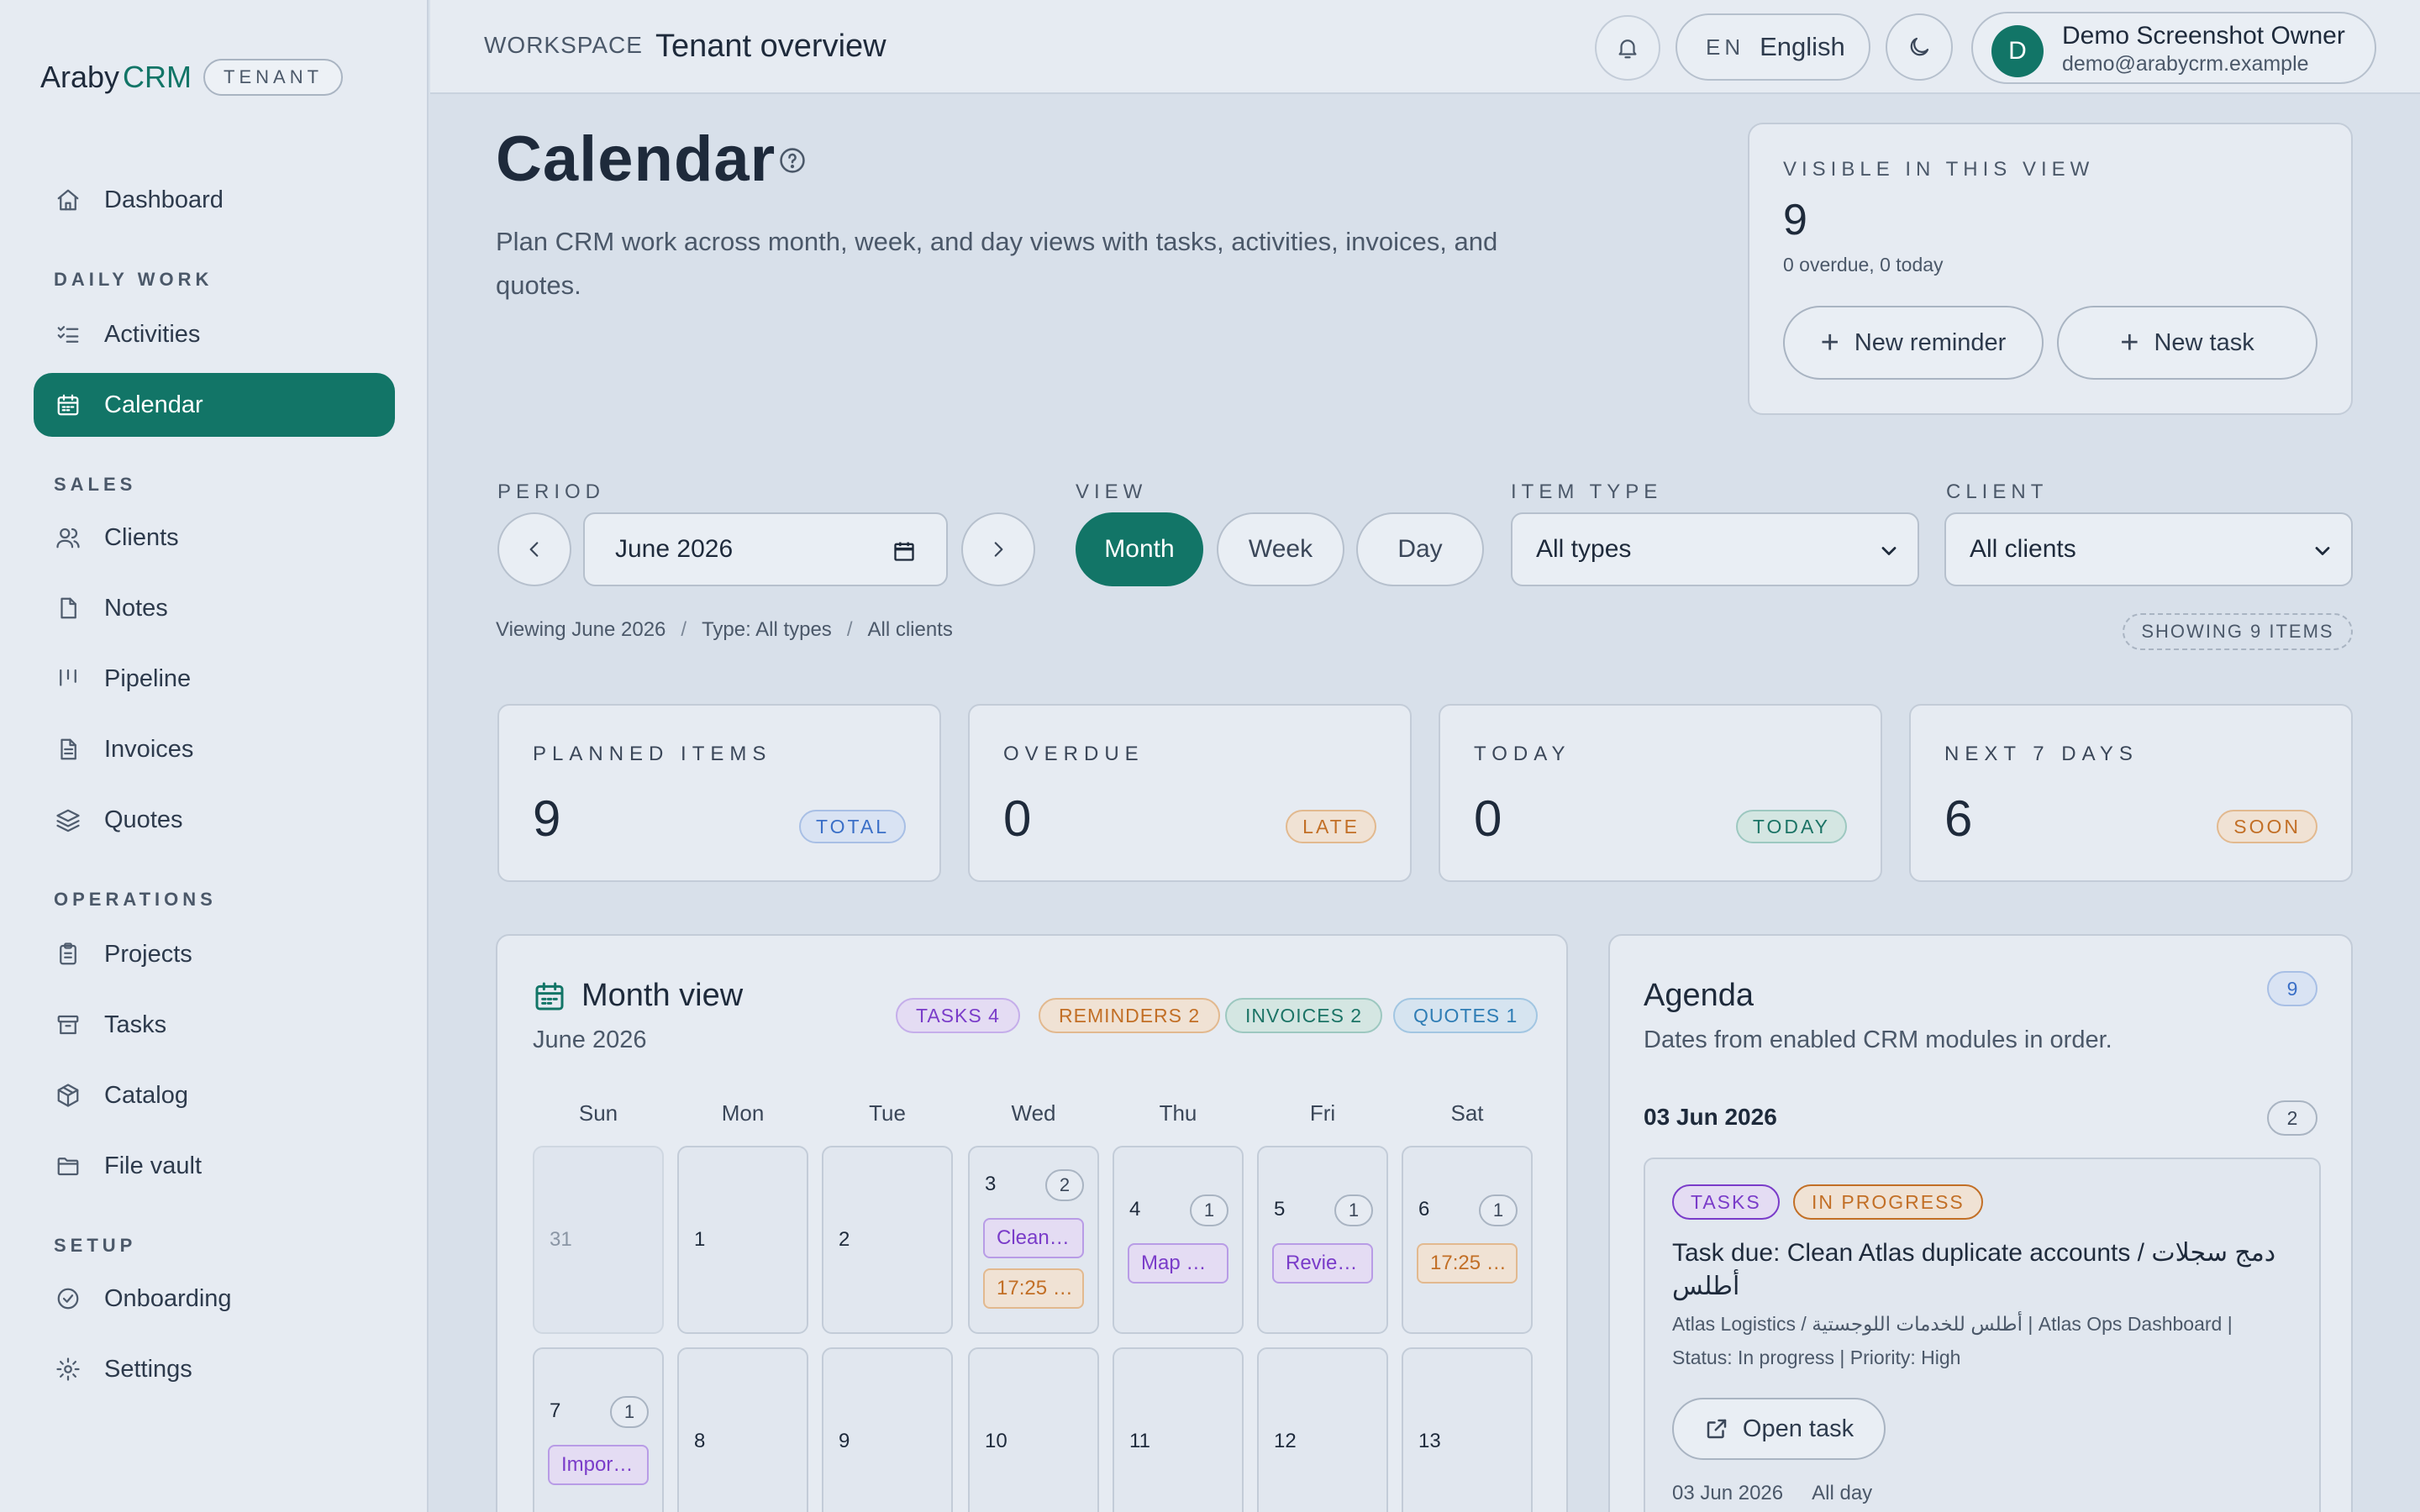 The height and width of the screenshot is (1512, 2420). I want to click on sidebar-item-dashboard: Dashboard, so click(214, 200).